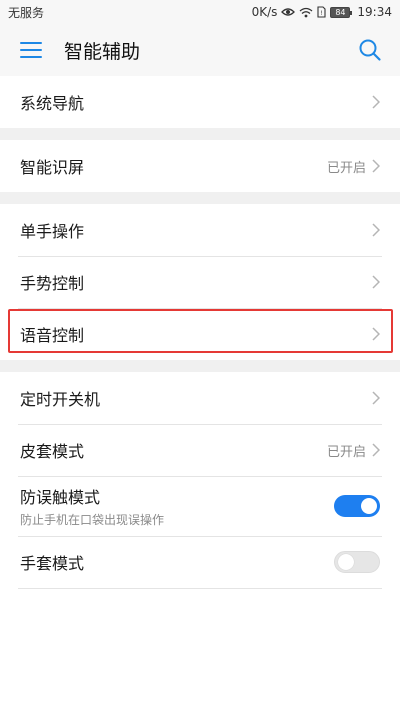 The width and height of the screenshot is (400, 710). Describe the element at coordinates (52, 103) in the screenshot. I see `setting-label: 系统导航` at that location.